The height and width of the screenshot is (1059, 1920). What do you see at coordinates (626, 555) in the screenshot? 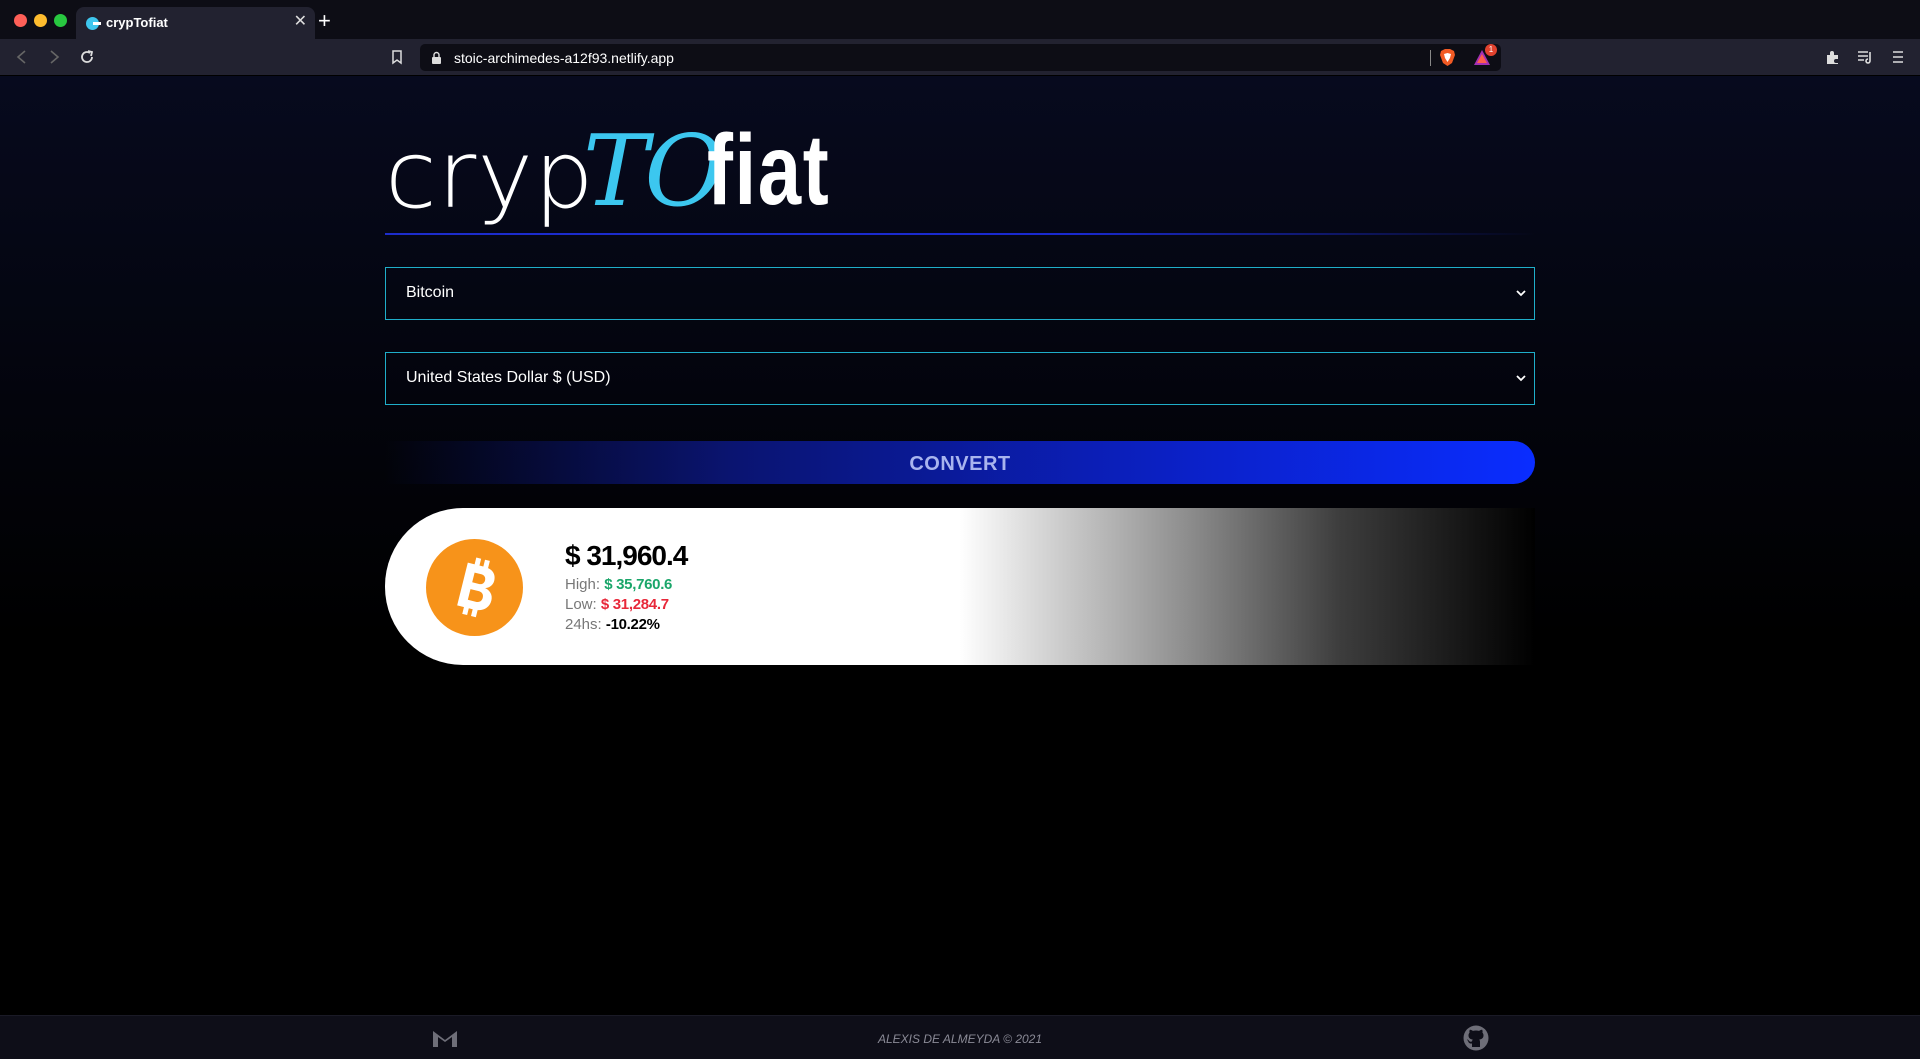
I see `price-value: $ 31,960.4` at bounding box center [626, 555].